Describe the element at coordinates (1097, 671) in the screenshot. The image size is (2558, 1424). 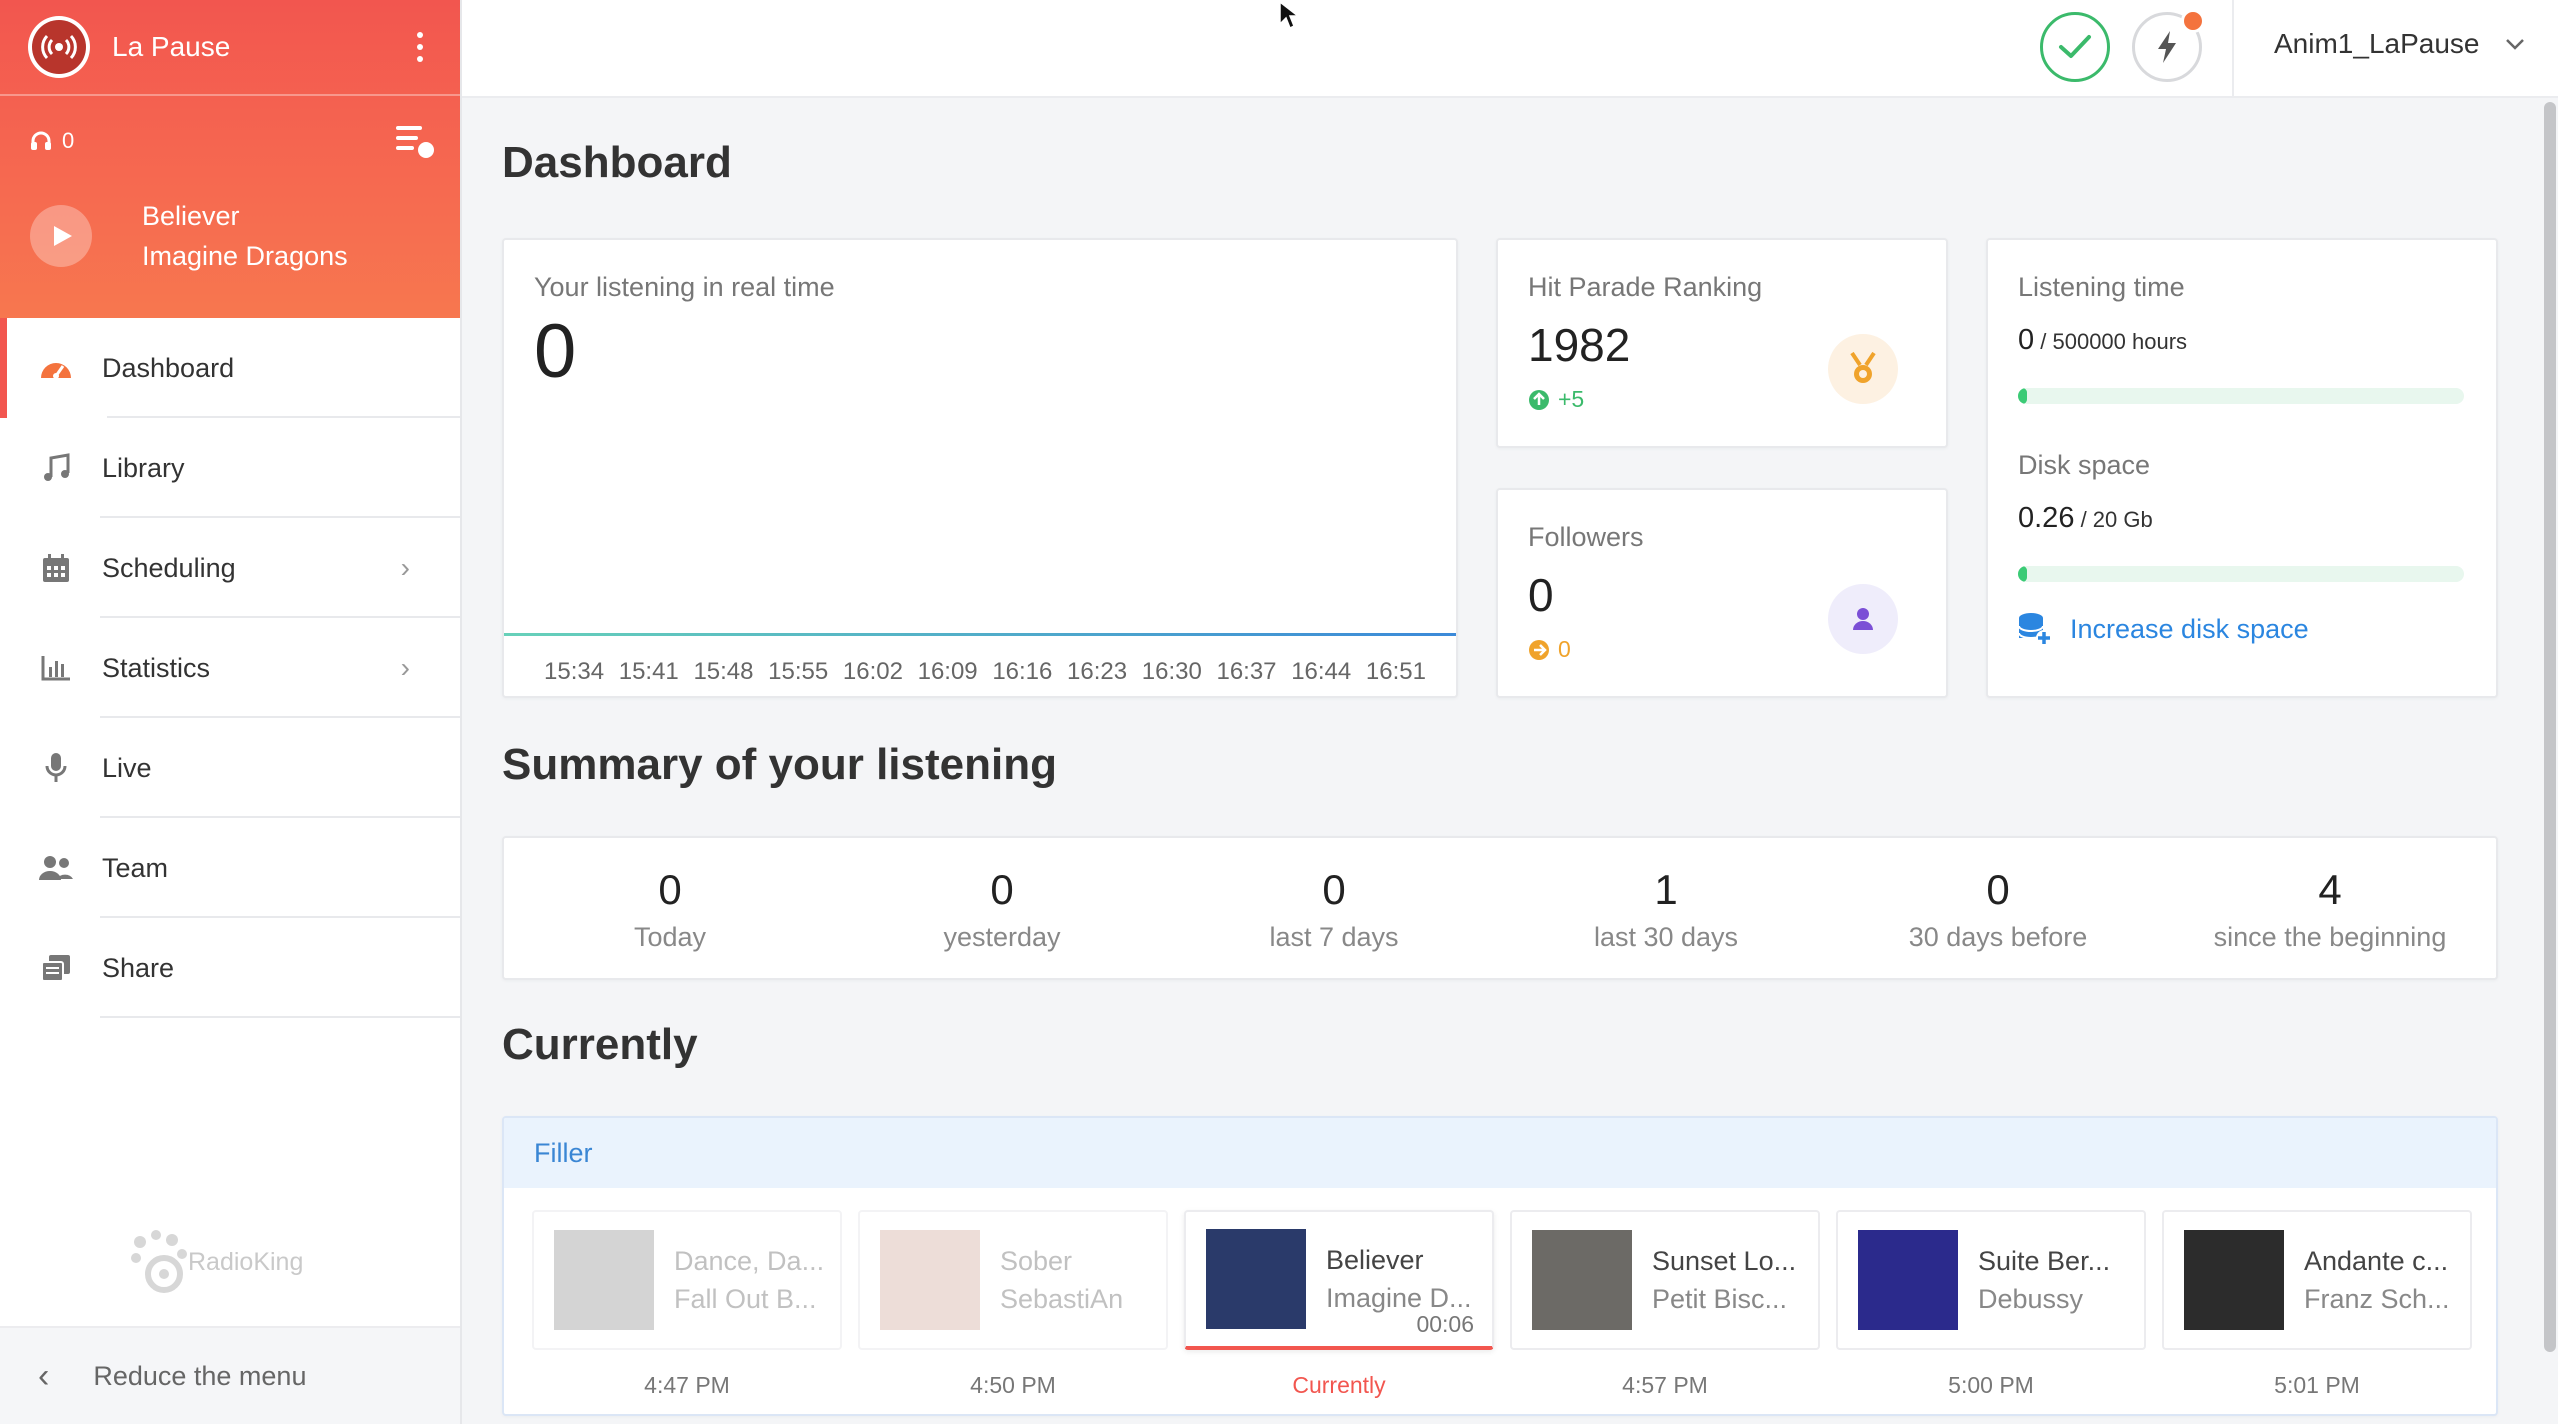
I see `time-tick: 16:23` at that location.